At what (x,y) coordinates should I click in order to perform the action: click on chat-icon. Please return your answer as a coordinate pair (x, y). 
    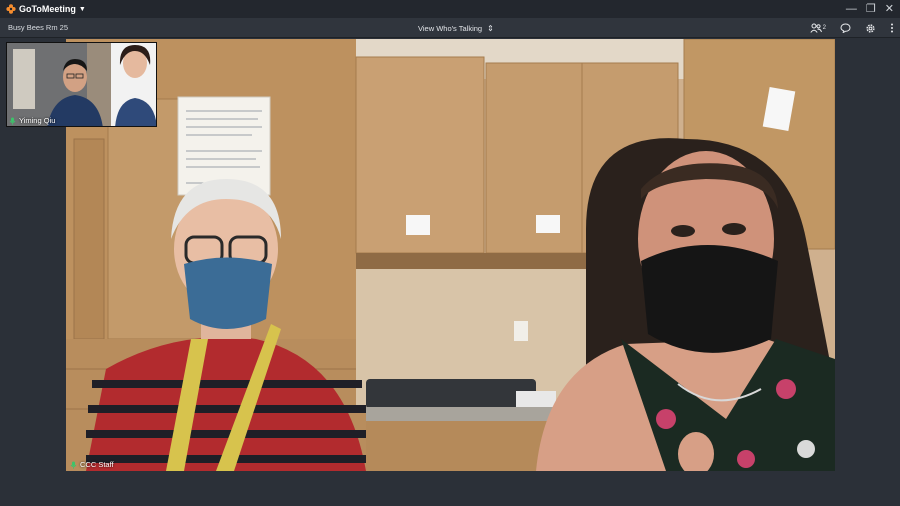
    Looking at the image, I should click on (845, 28).